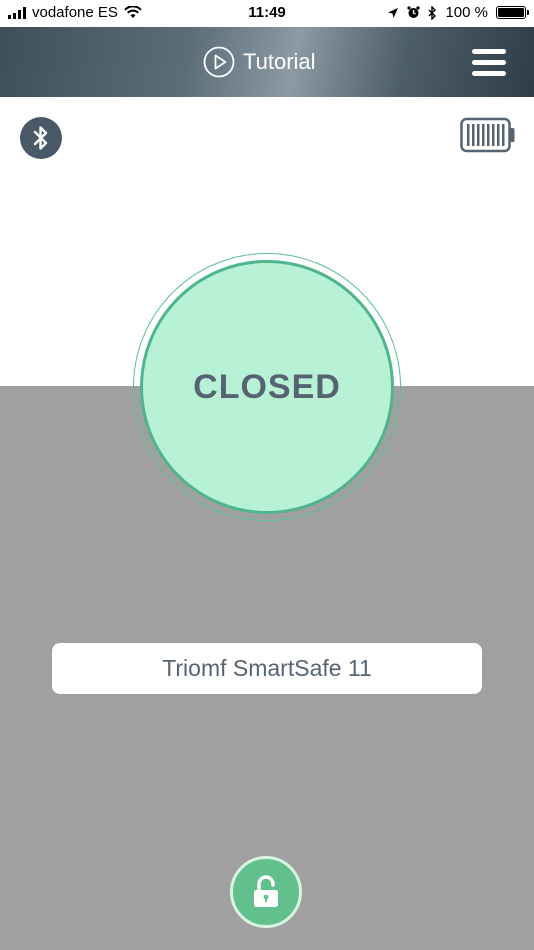 The height and width of the screenshot is (950, 534). I want to click on unlock-icon, so click(266, 891).